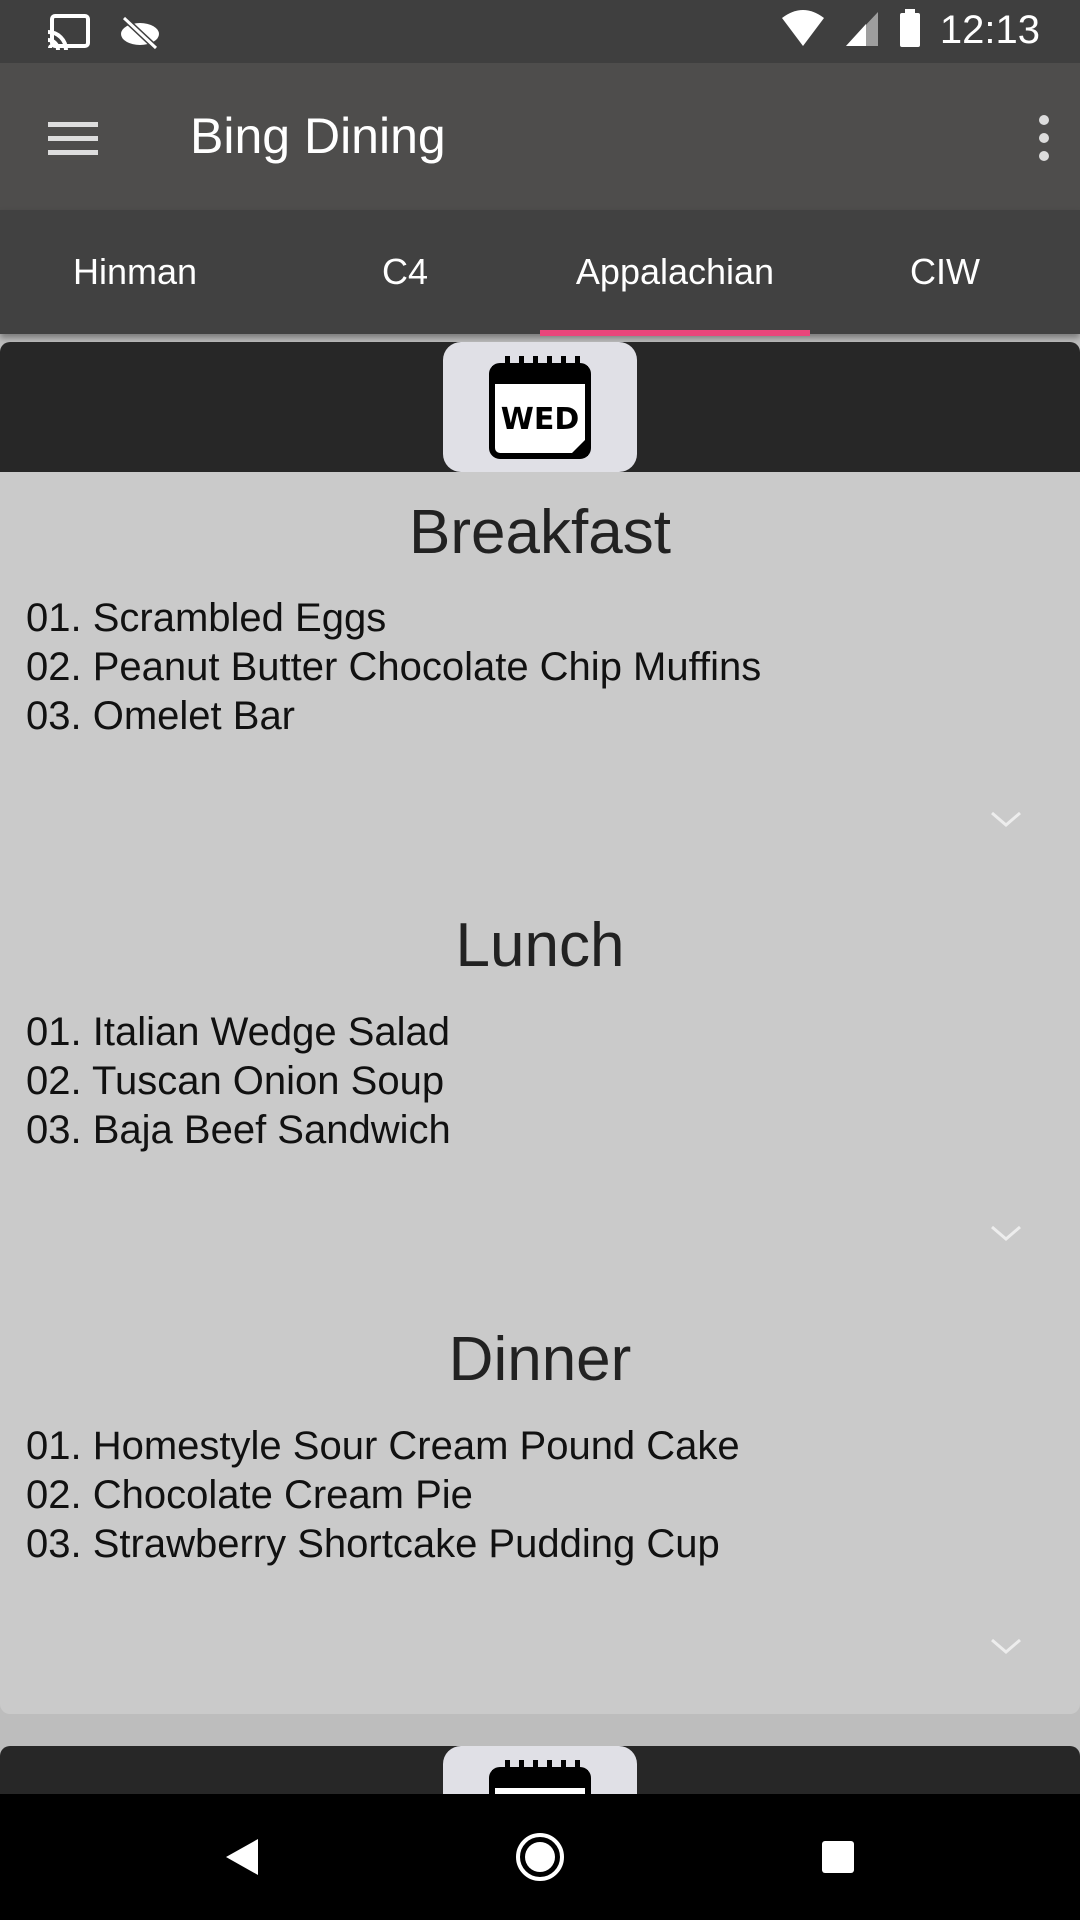  I want to click on home-button, so click(540, 1857).